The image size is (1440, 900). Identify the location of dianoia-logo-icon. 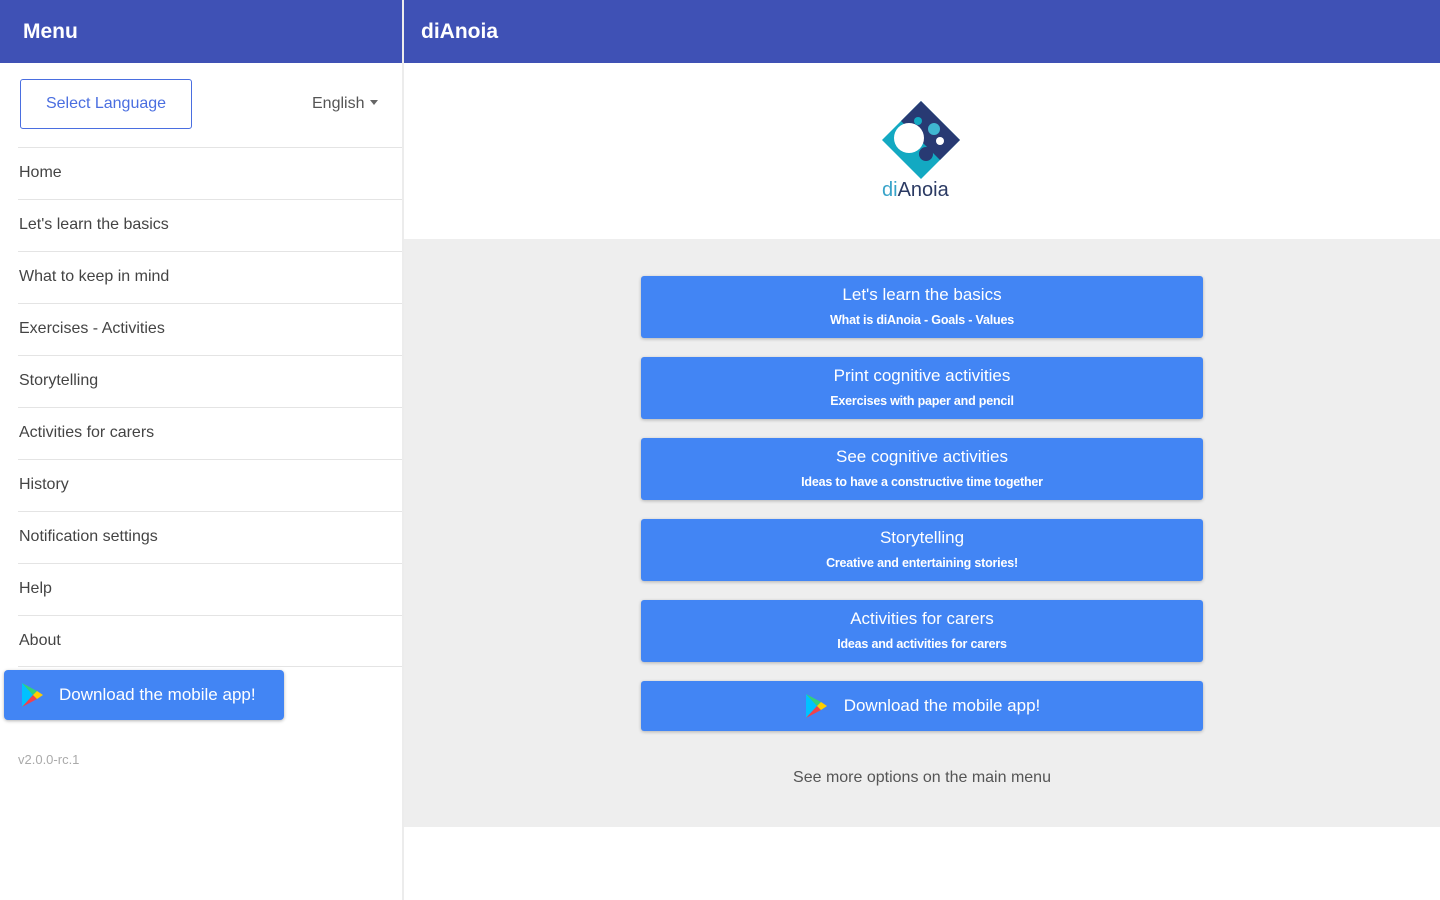
(921, 140).